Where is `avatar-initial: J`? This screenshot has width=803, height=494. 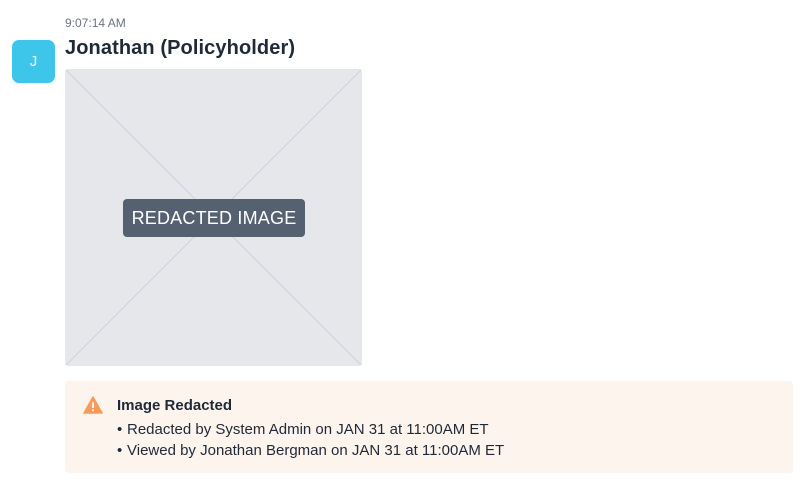
avatar-initial: J is located at coordinates (33, 61).